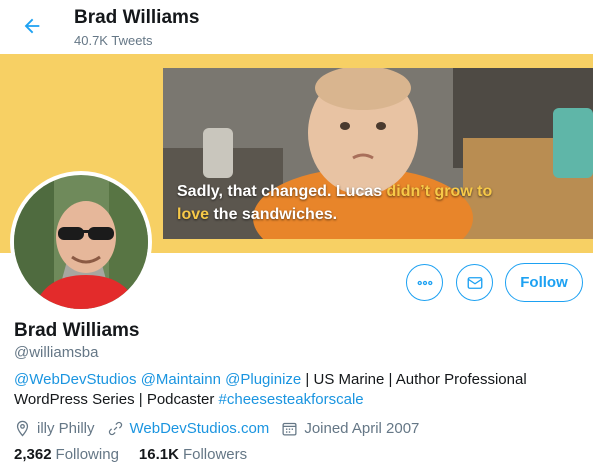  Describe the element at coordinates (439, 191) in the screenshot. I see `caption-highlight-1: didn’t grow to` at that location.